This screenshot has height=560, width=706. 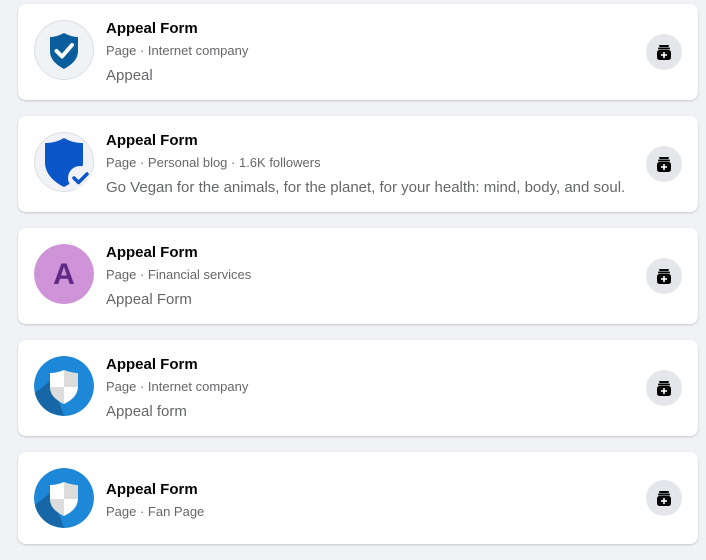 I want to click on shield-badge-check-icon, so click(x=64, y=162).